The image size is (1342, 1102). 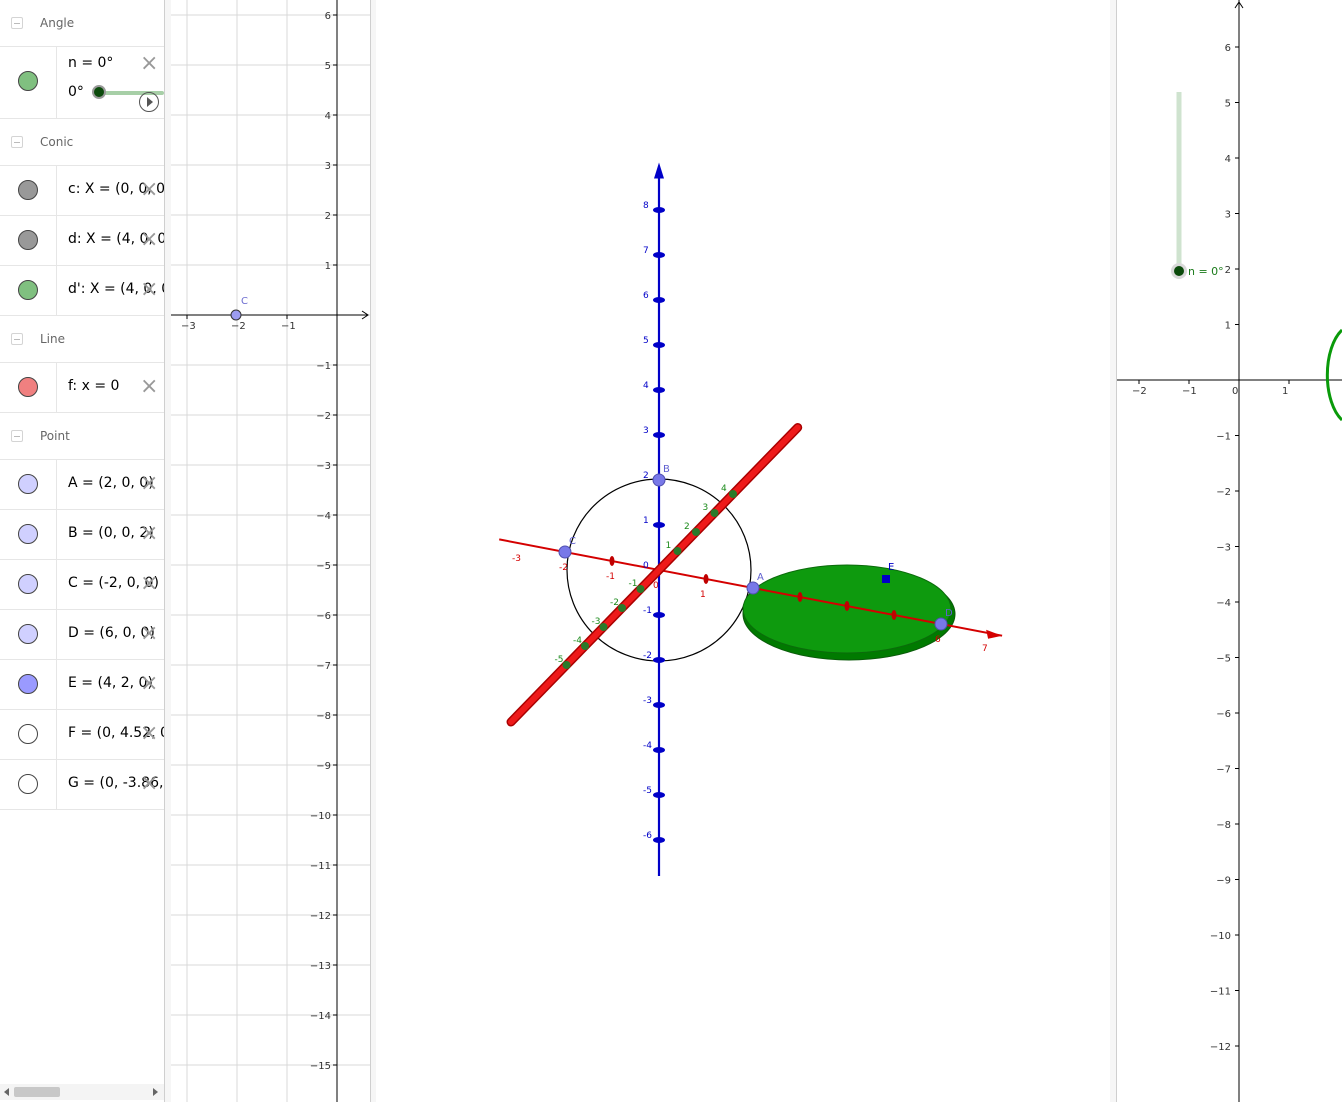 What do you see at coordinates (82, 785) in the screenshot?
I see `algebra-item: G = (0, -3.86, 0)×` at bounding box center [82, 785].